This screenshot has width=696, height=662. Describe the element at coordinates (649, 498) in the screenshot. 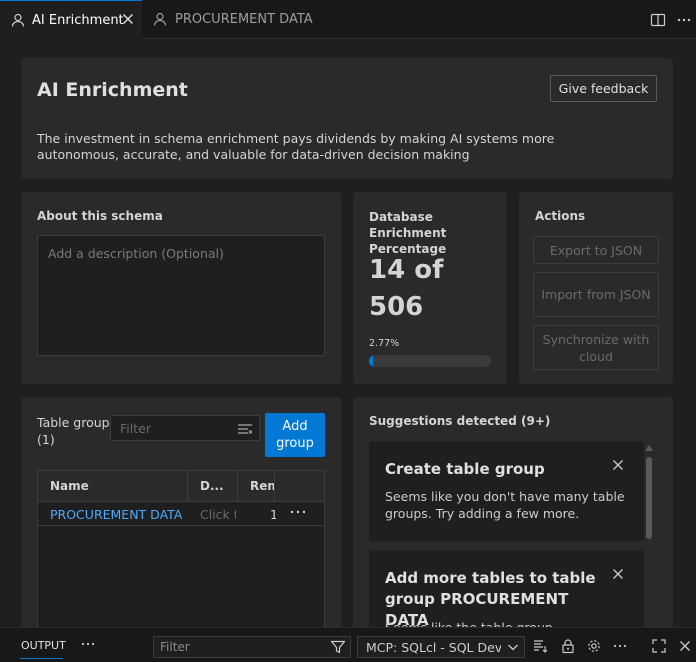

I see `scrollbar-thumb` at that location.